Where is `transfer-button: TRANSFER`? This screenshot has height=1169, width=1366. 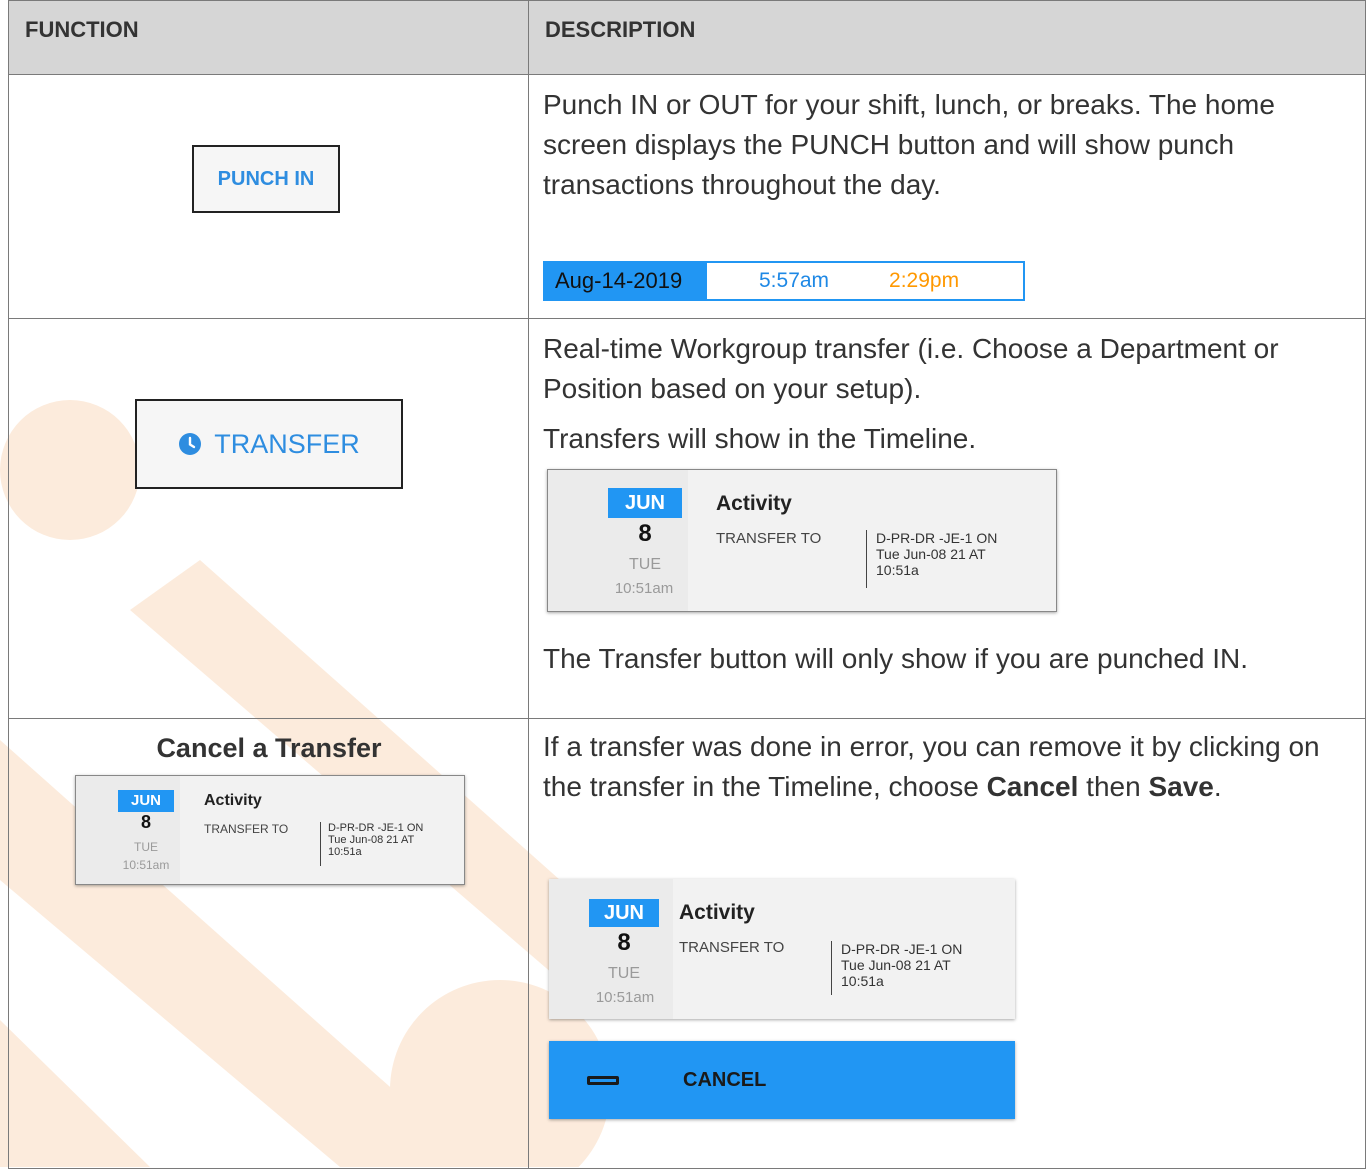 transfer-button: TRANSFER is located at coordinates (269, 444).